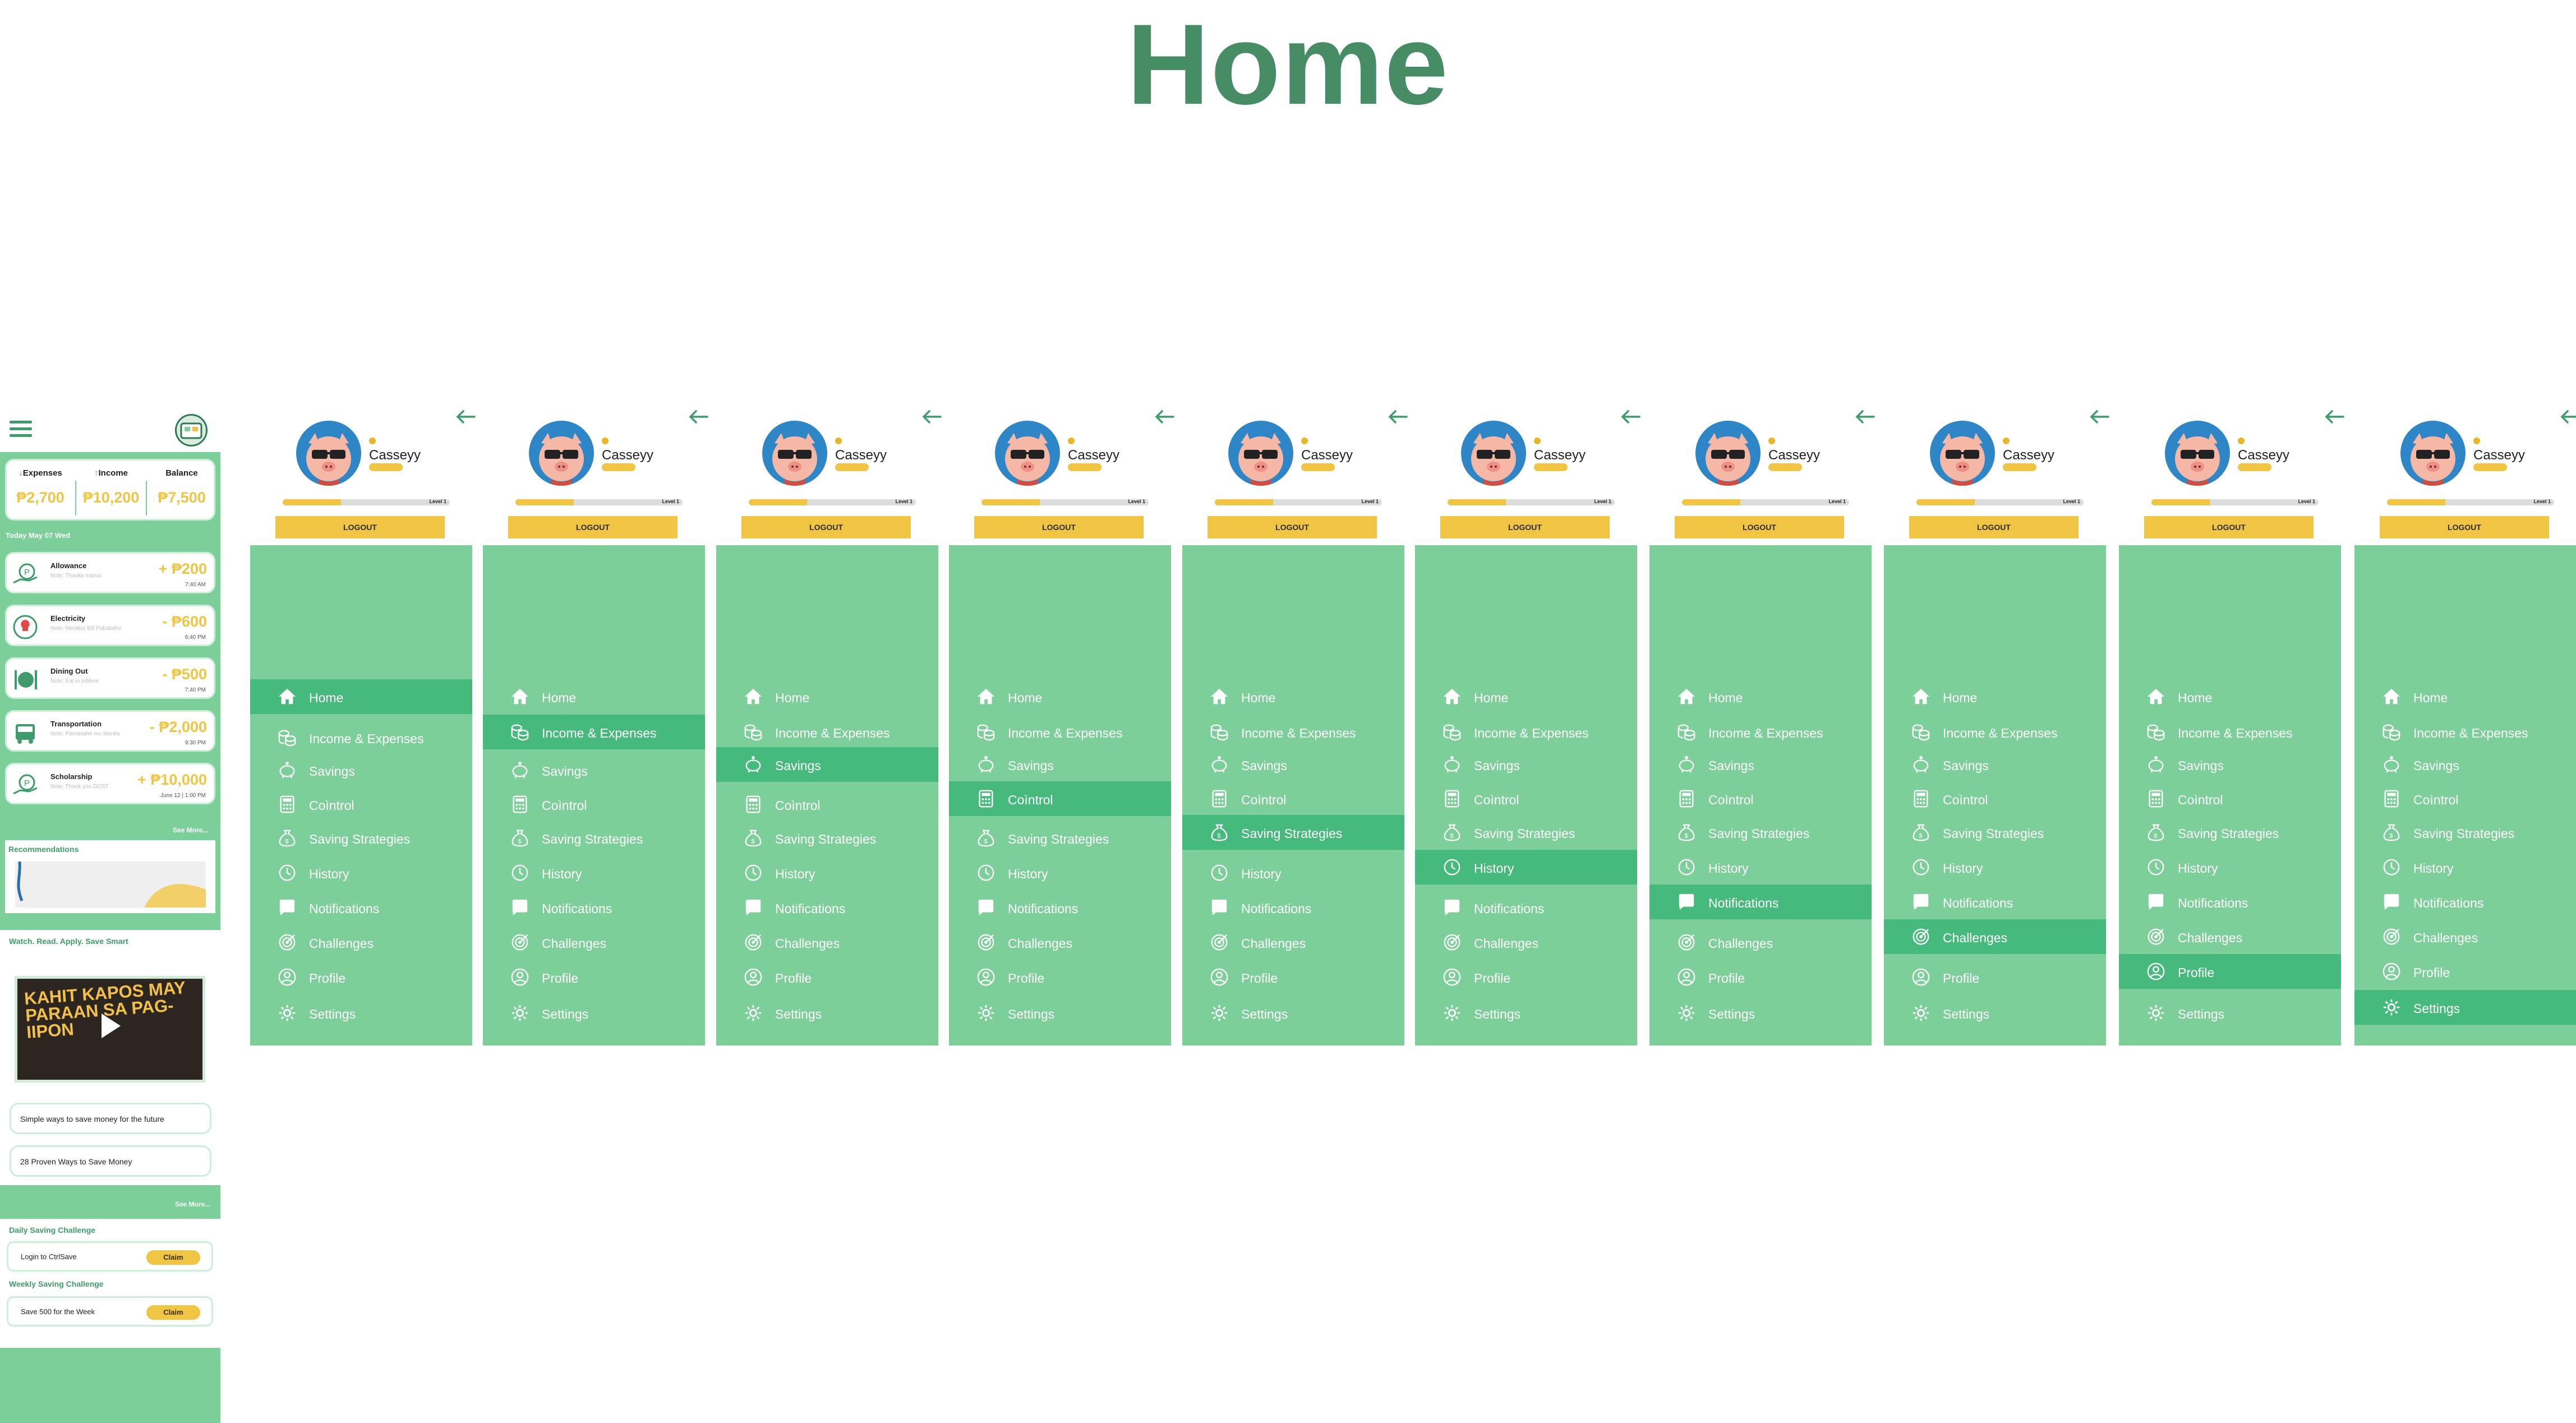 The image size is (2576, 1423). I want to click on avatar, so click(191, 430).